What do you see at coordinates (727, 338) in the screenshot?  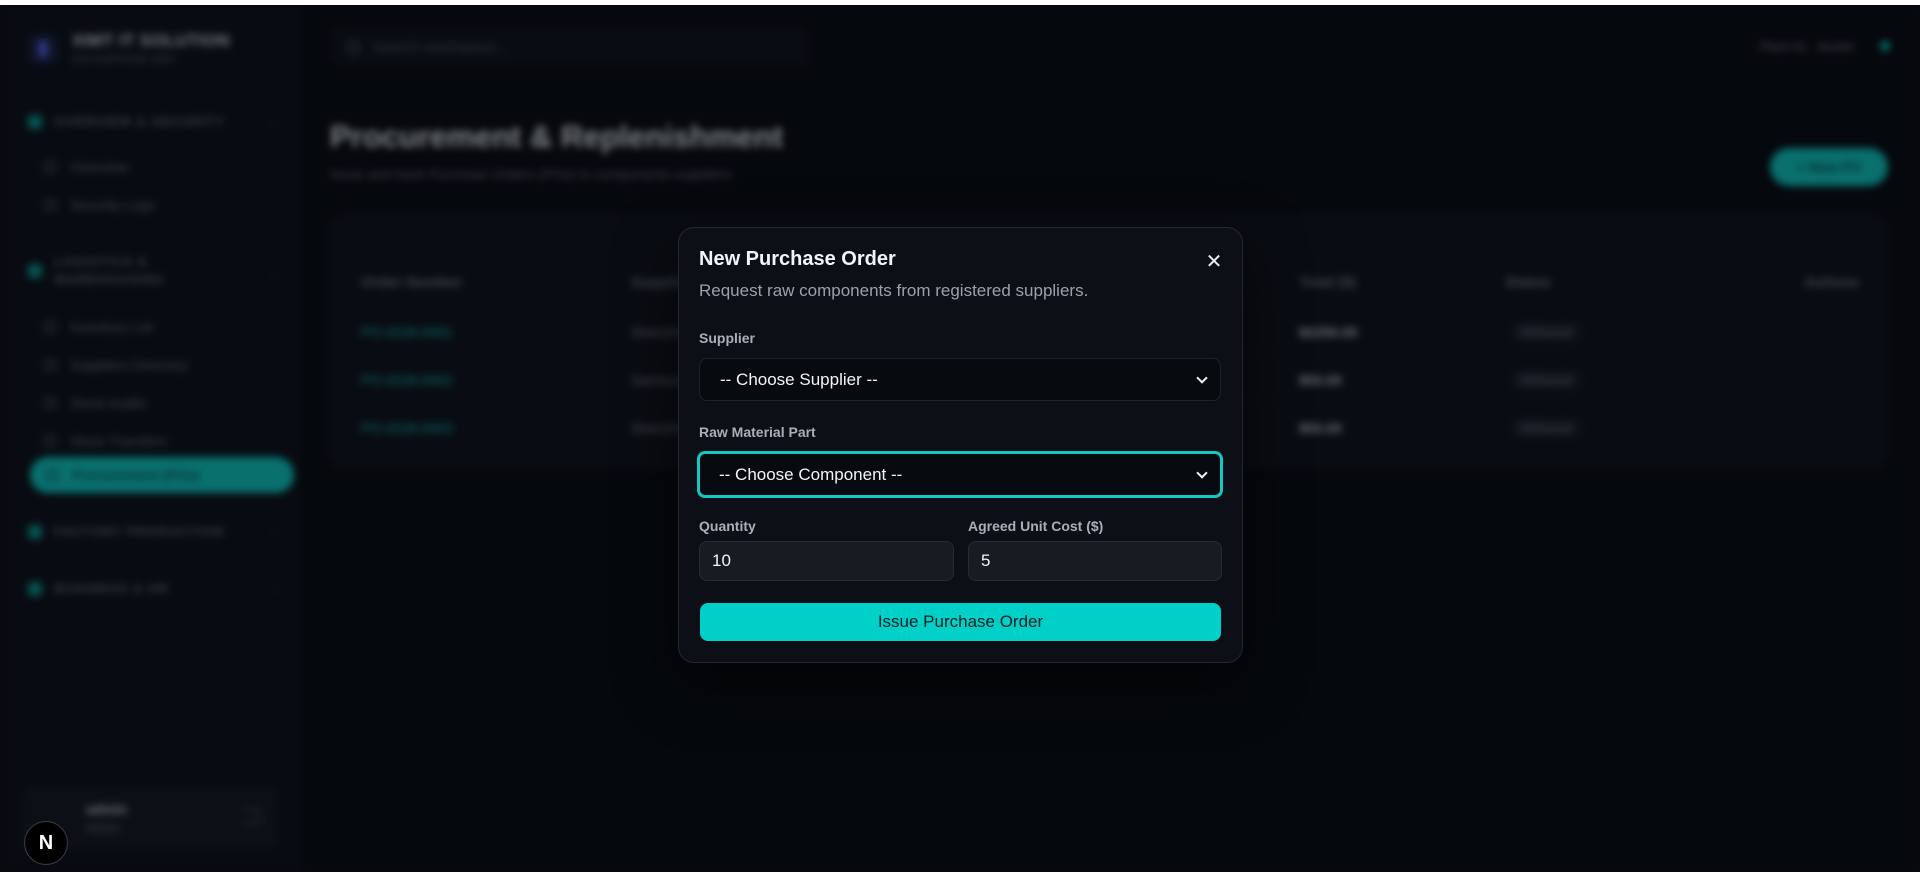 I see `supplier-label: Supplier` at bounding box center [727, 338].